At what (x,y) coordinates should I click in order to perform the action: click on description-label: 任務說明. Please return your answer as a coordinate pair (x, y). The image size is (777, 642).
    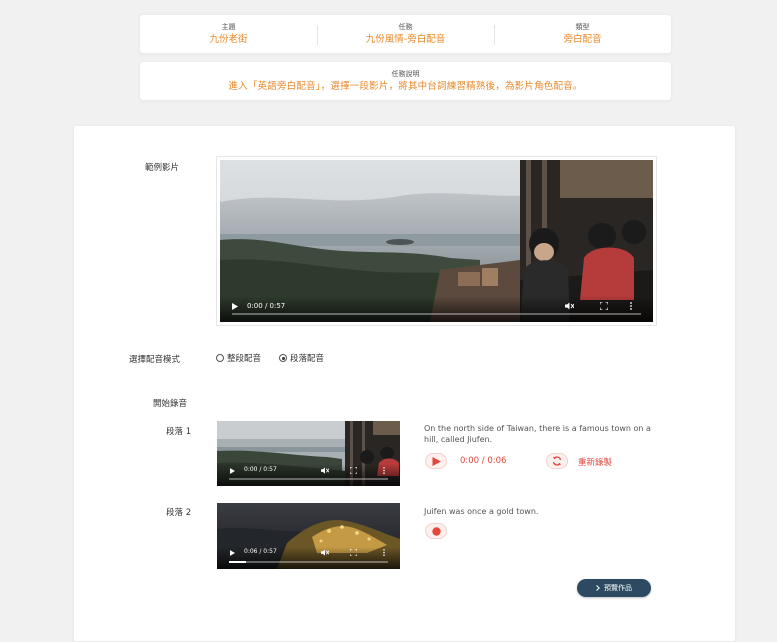
    Looking at the image, I should click on (405, 73).